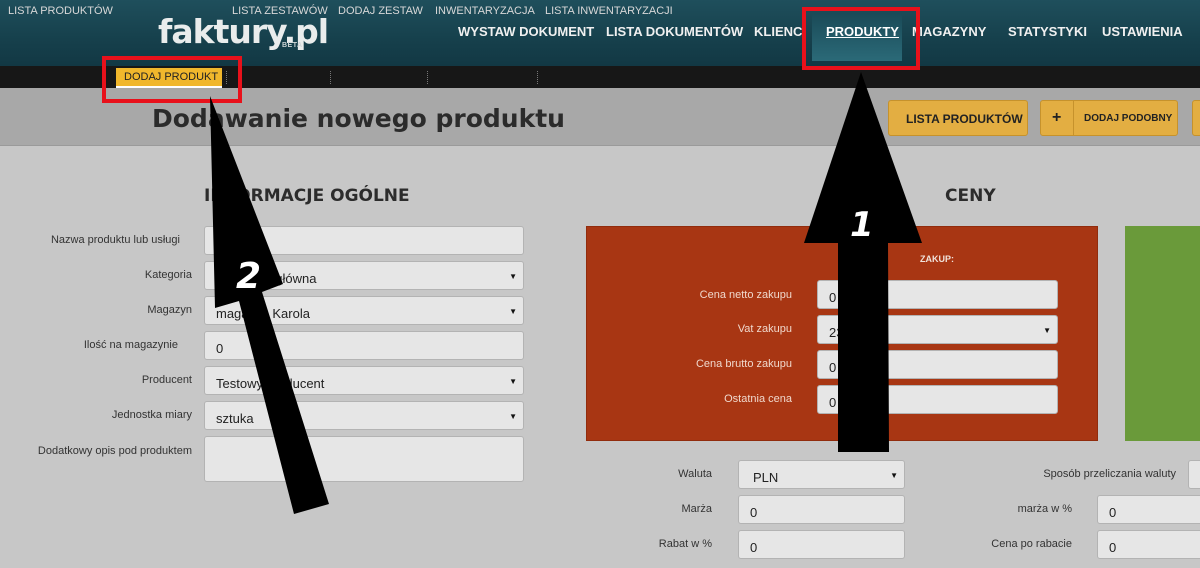 Image resolution: width=1200 pixels, height=568 pixels. I want to click on annotation-number-2: 2, so click(248, 276).